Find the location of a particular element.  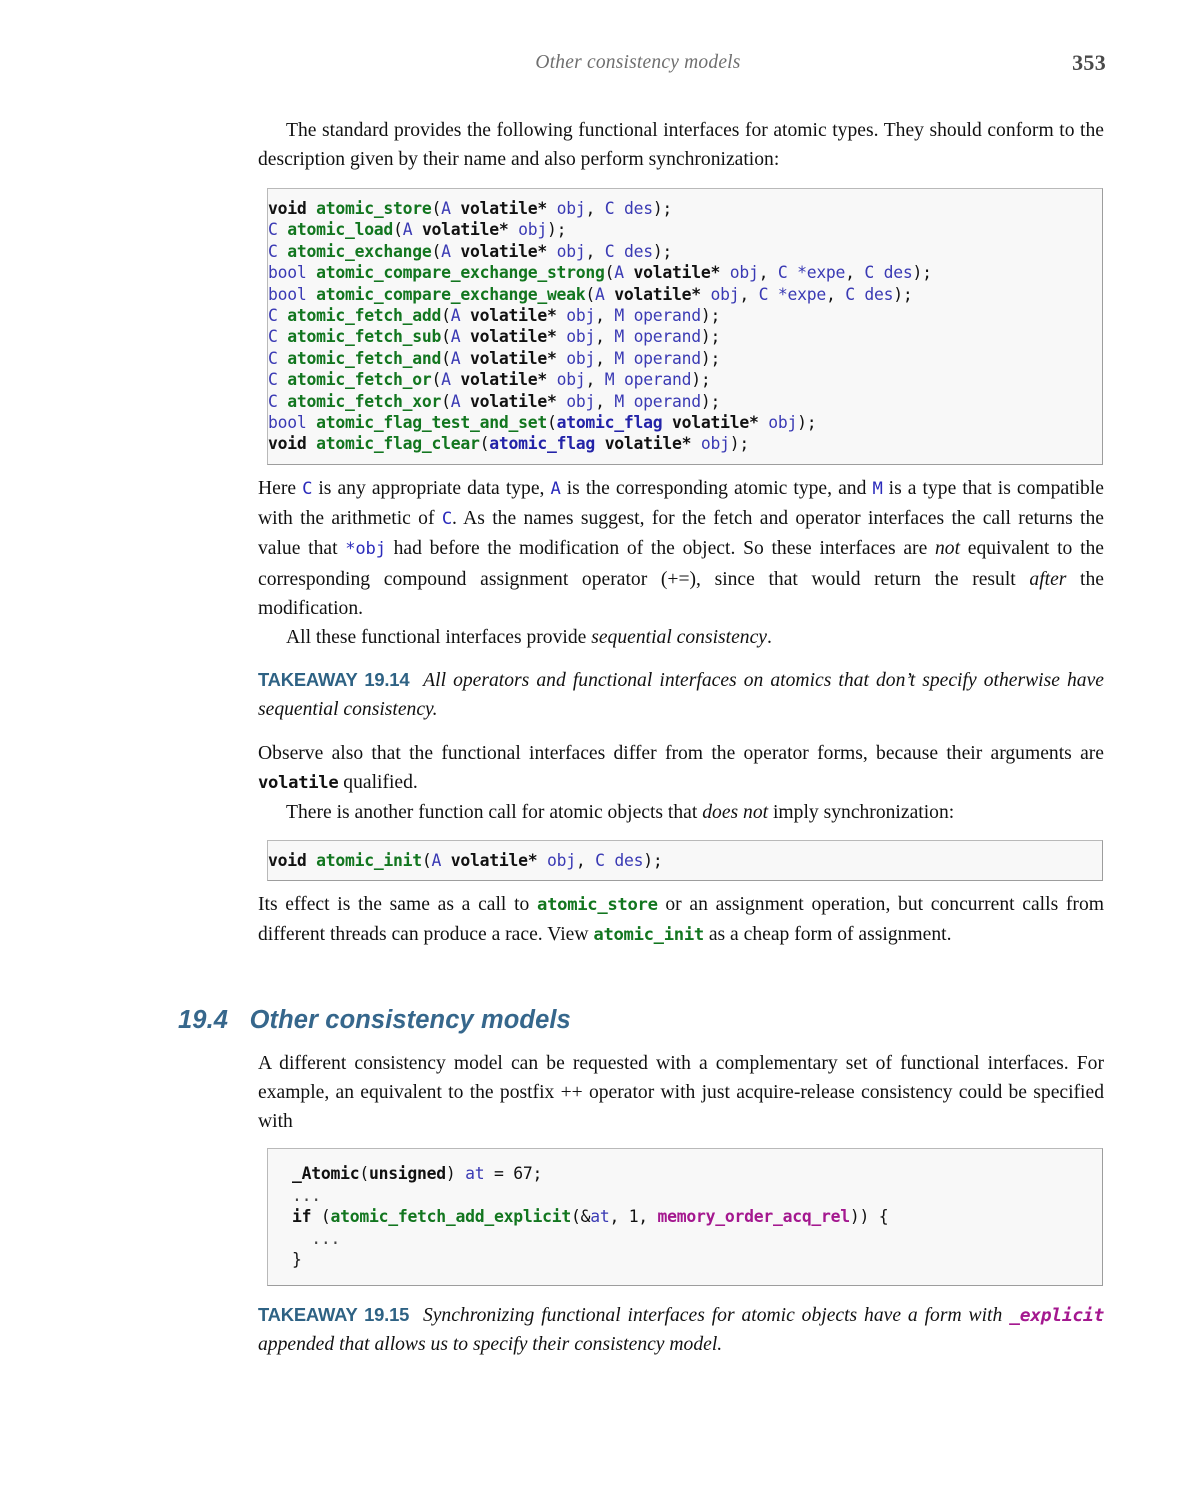

here-code-m1: M is located at coordinates (877, 489).